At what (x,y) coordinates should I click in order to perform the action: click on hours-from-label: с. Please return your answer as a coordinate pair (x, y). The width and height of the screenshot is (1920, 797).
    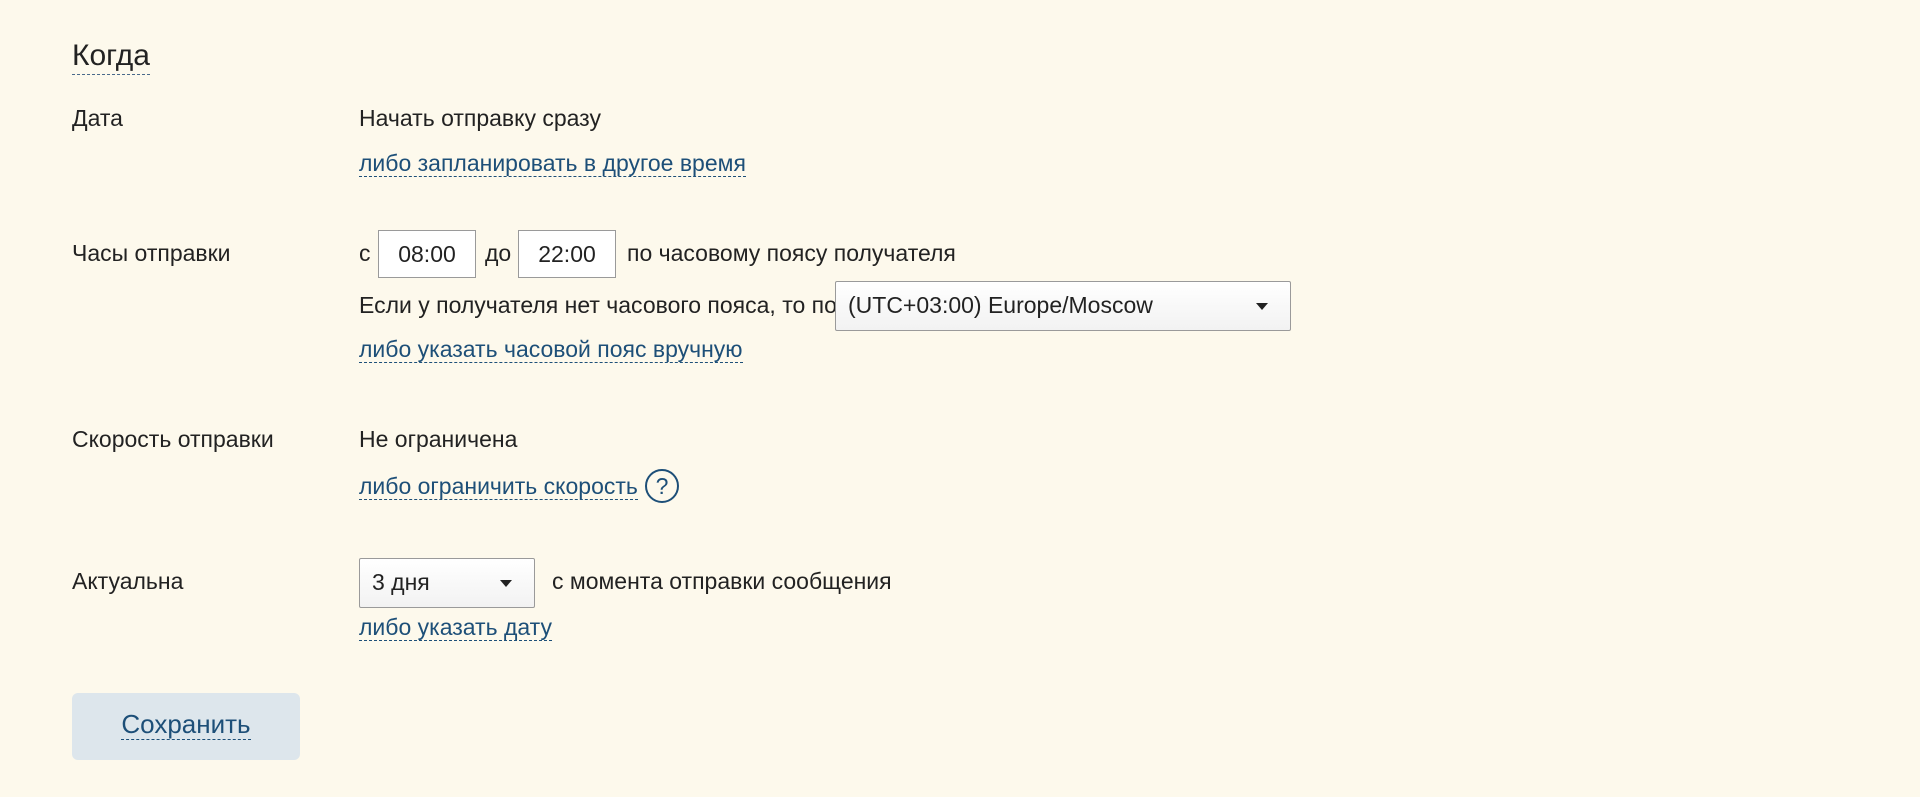
    Looking at the image, I should click on (365, 253).